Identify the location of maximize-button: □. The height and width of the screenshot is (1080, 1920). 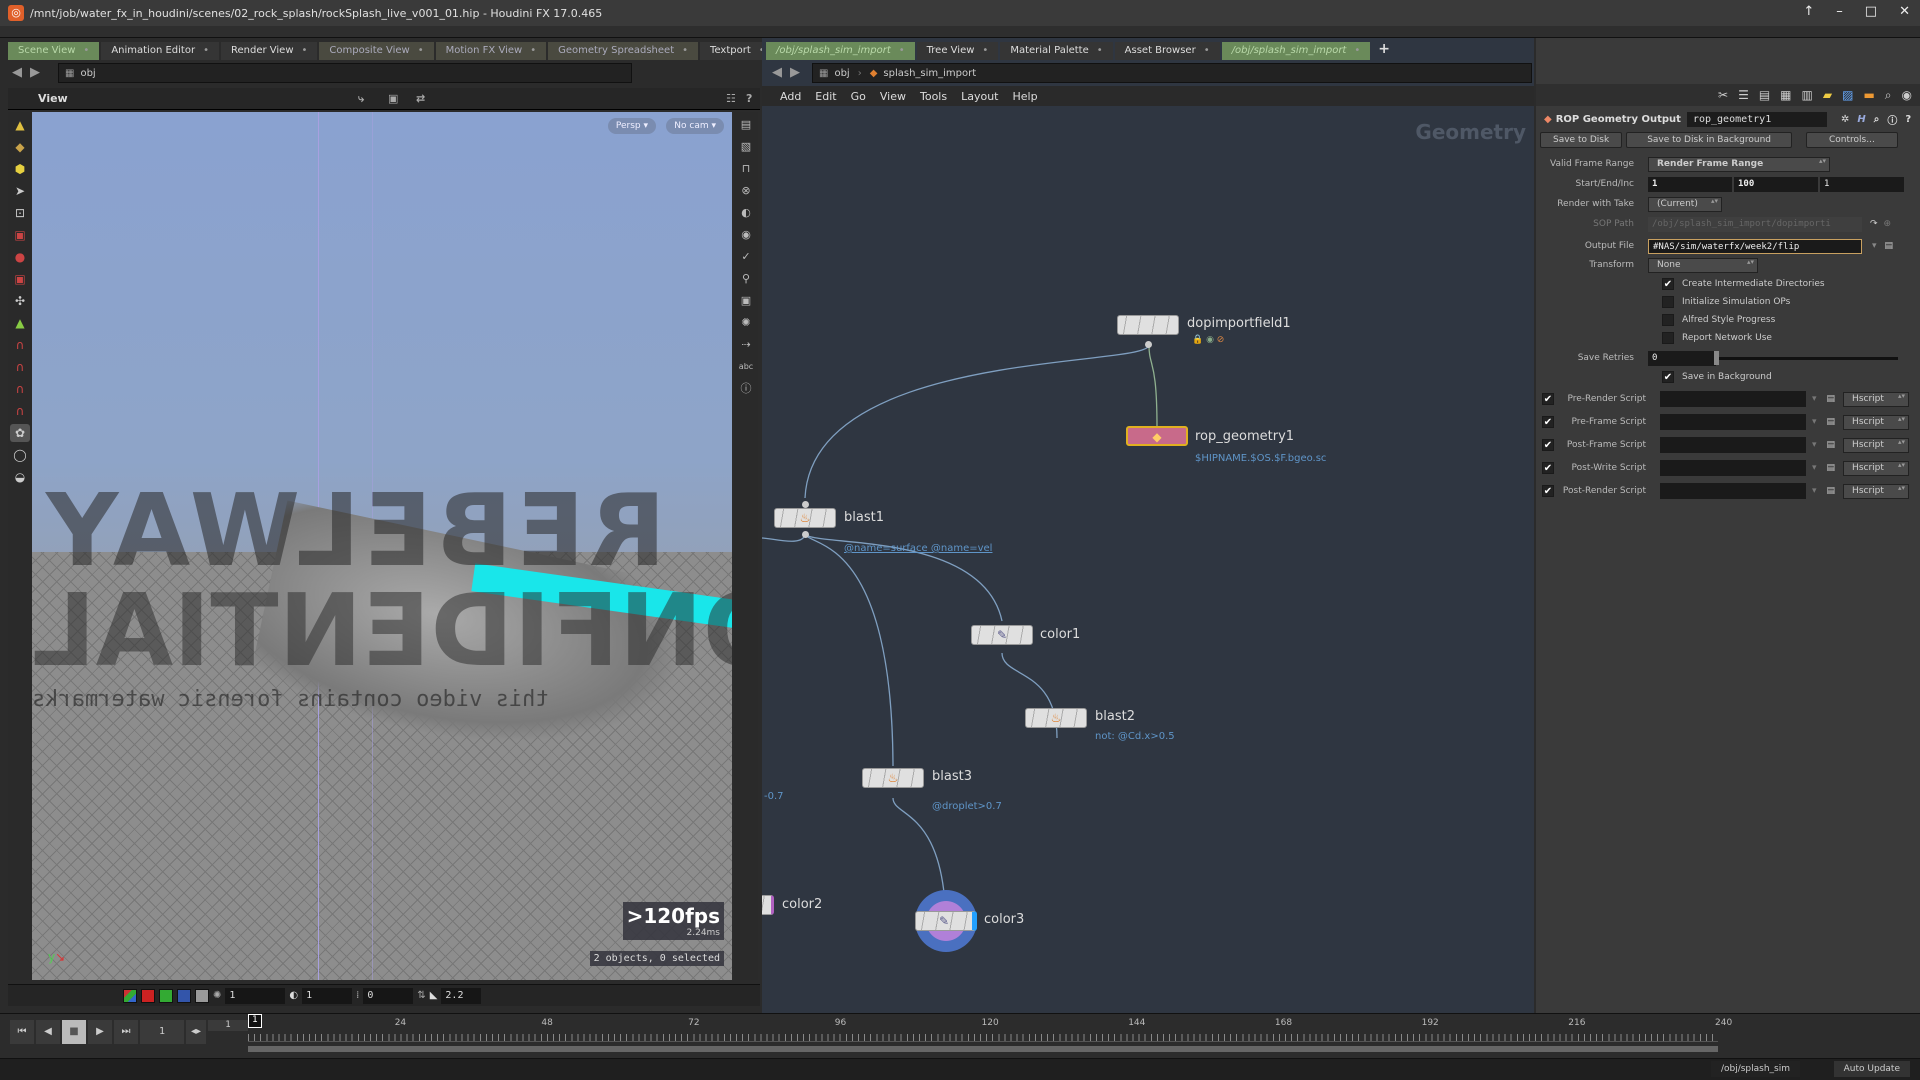
(1871, 11).